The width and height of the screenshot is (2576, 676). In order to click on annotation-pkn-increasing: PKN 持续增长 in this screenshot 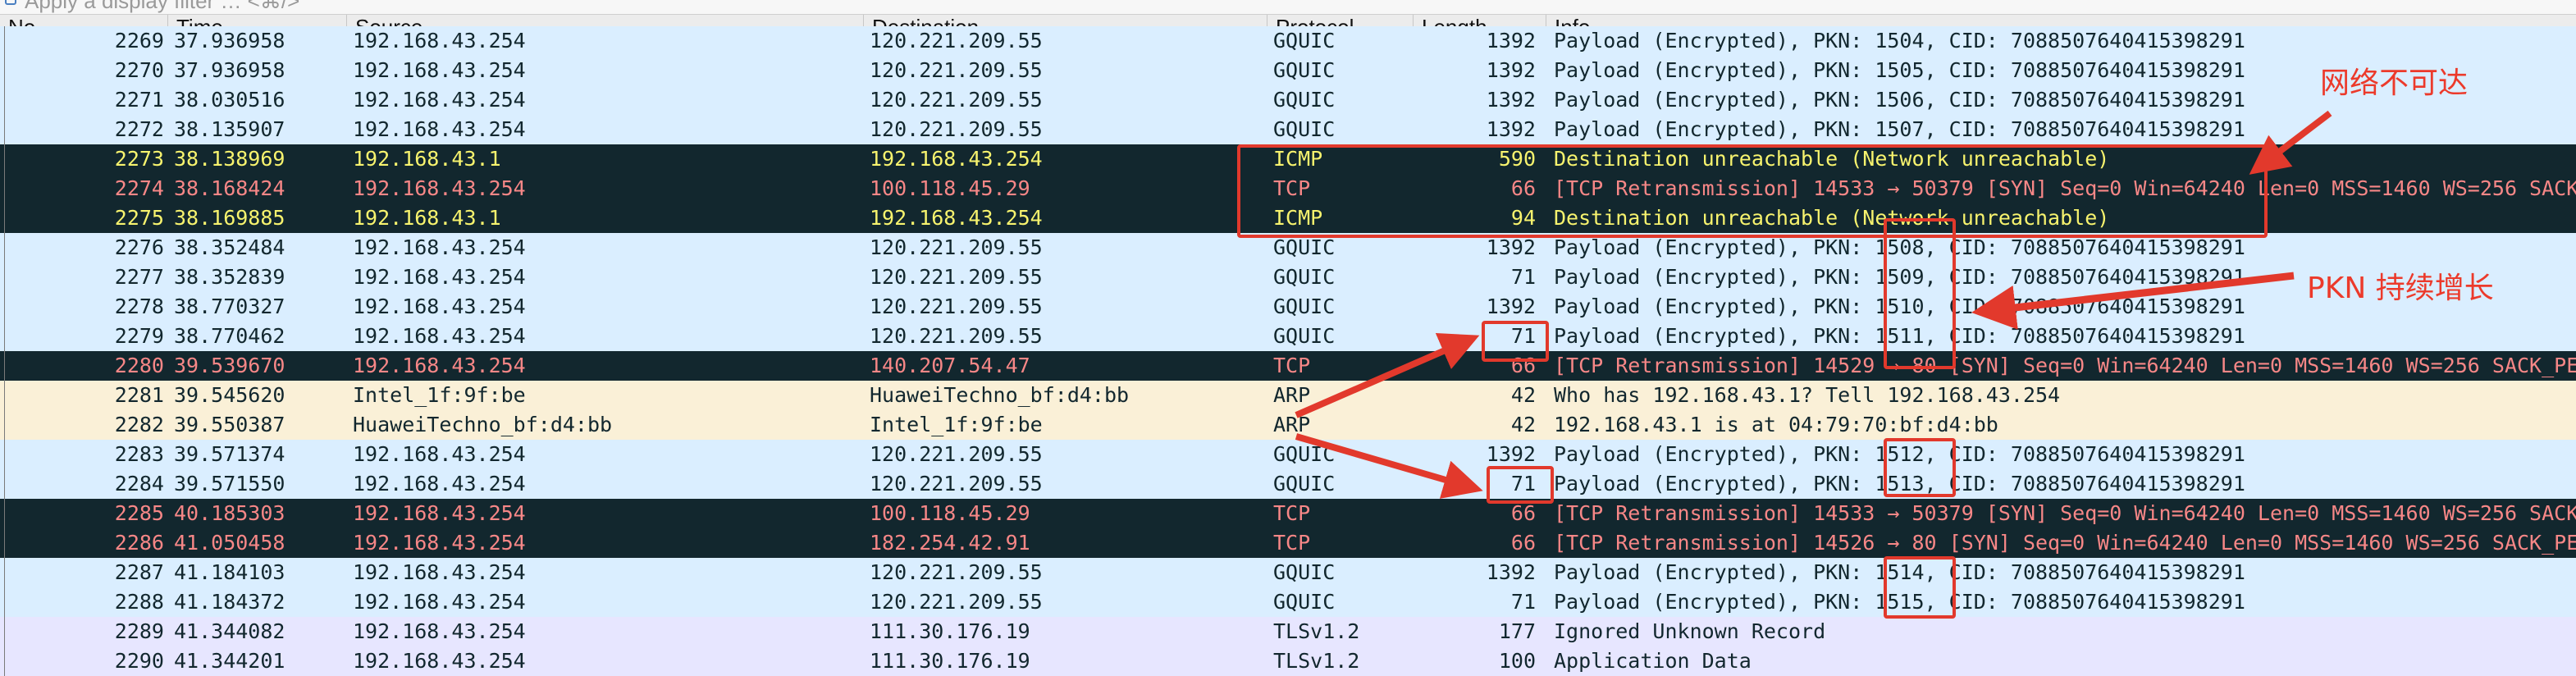, I will do `click(2401, 288)`.